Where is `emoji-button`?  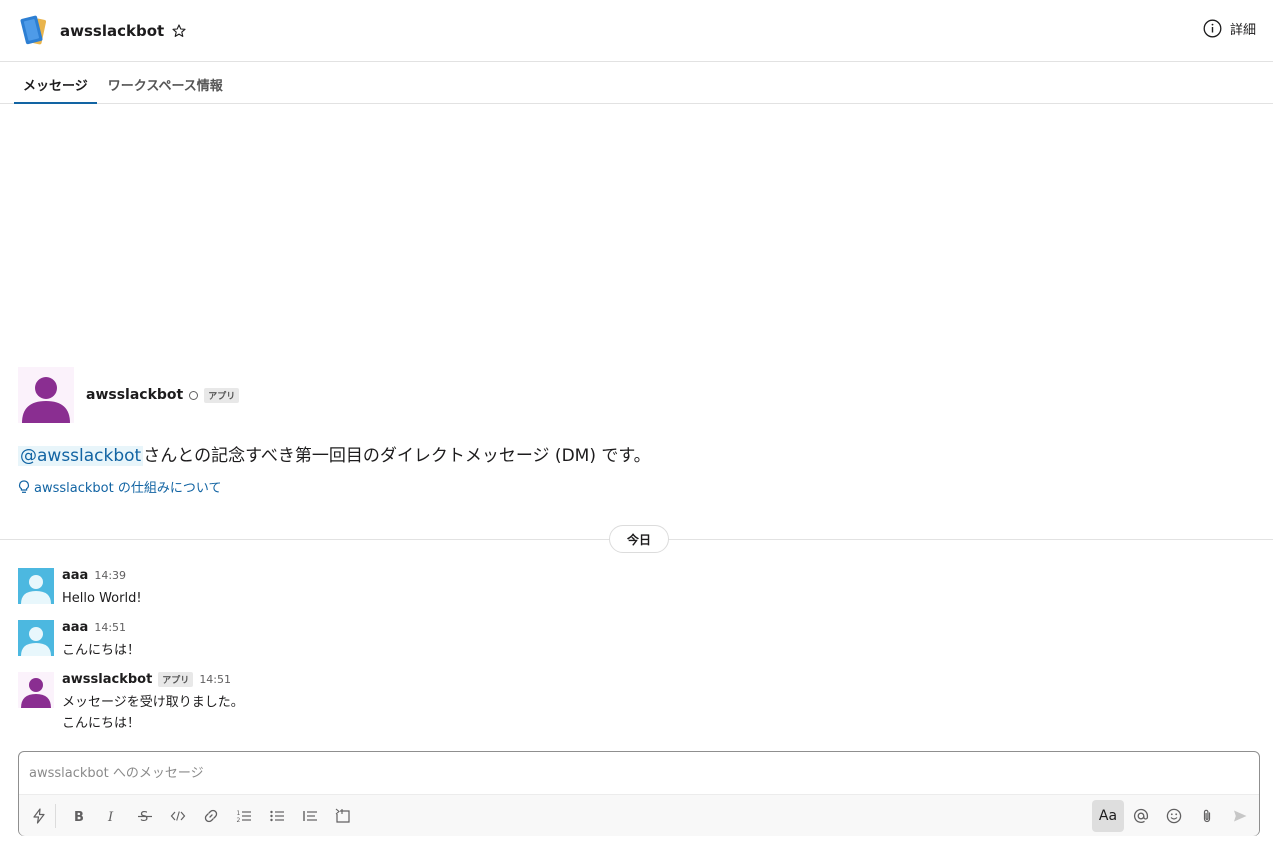
emoji-button is located at coordinates (1174, 816).